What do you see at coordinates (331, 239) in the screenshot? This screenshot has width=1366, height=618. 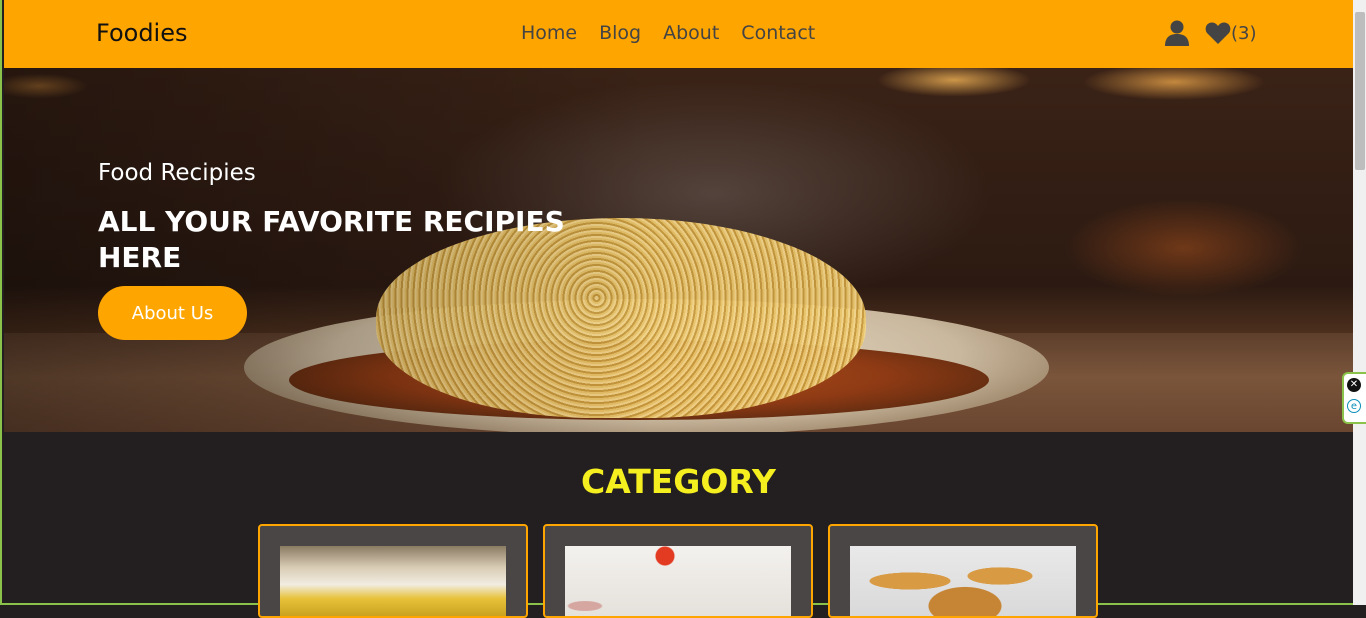 I see `hero-title: ALL YOUR FAVORITE RECIPIES HERE` at bounding box center [331, 239].